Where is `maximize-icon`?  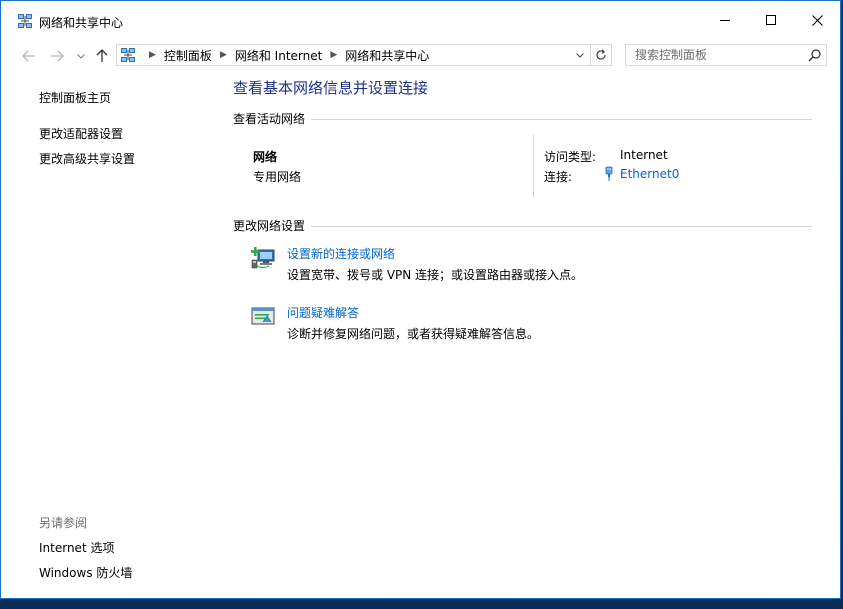 maximize-icon is located at coordinates (771, 20).